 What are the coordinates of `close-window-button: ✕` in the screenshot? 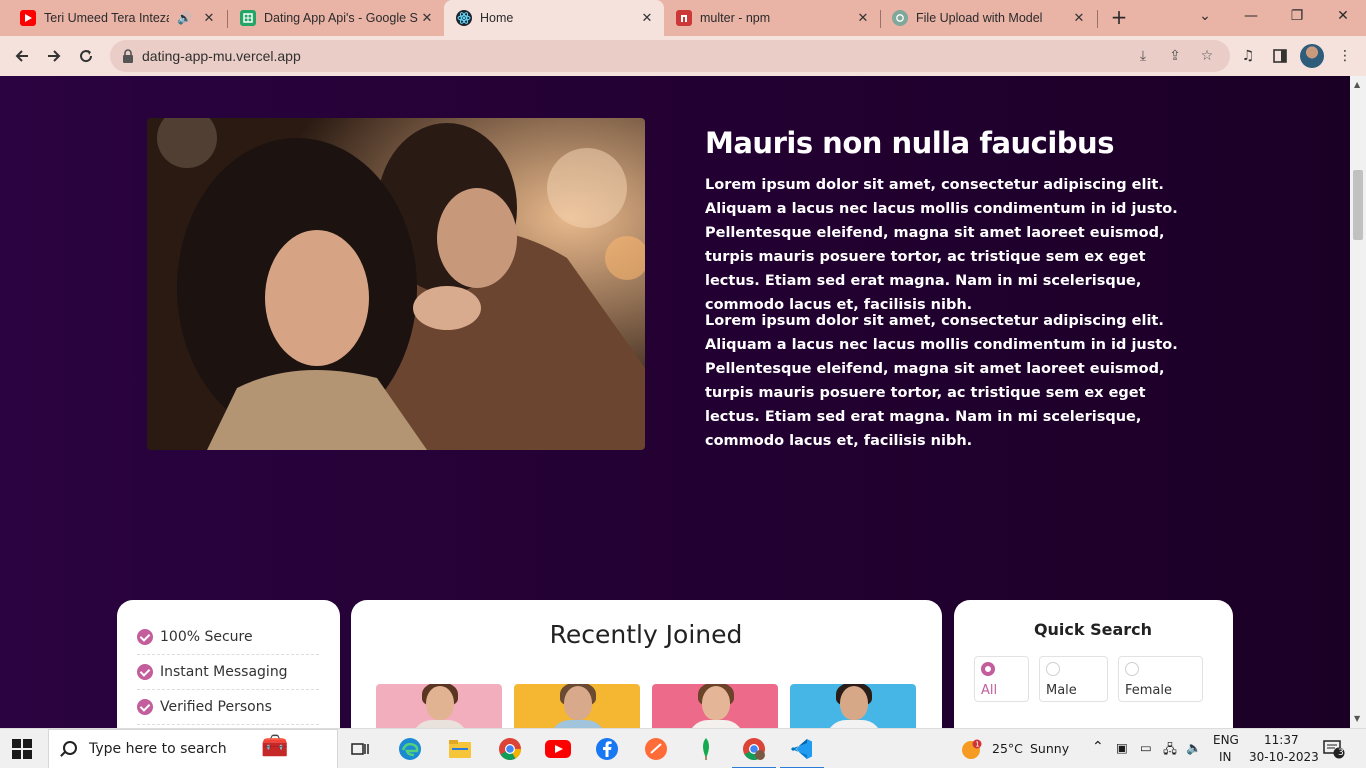 It's located at (1343, 16).